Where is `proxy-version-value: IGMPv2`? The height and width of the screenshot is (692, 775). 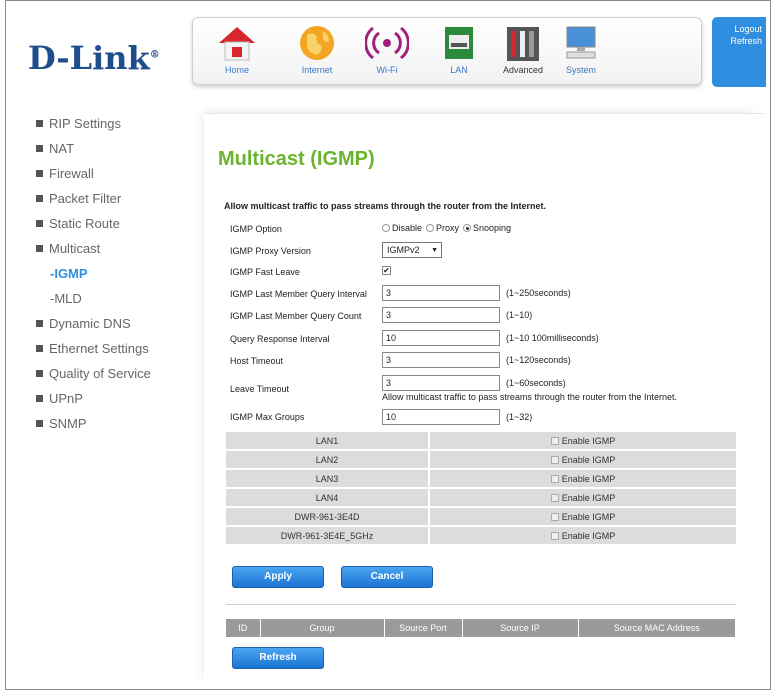 proxy-version-value: IGMPv2 is located at coordinates (403, 250).